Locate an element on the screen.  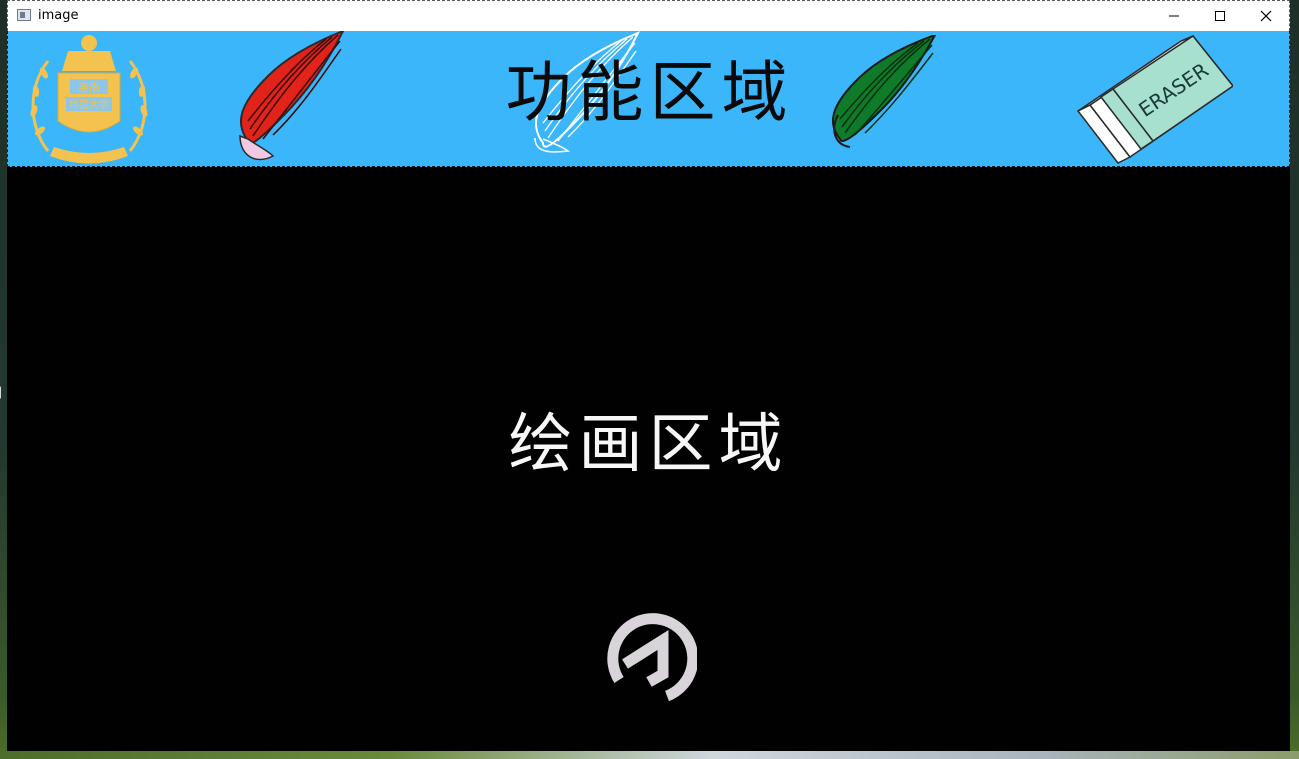
maximize-icon is located at coordinates (1220, 16).